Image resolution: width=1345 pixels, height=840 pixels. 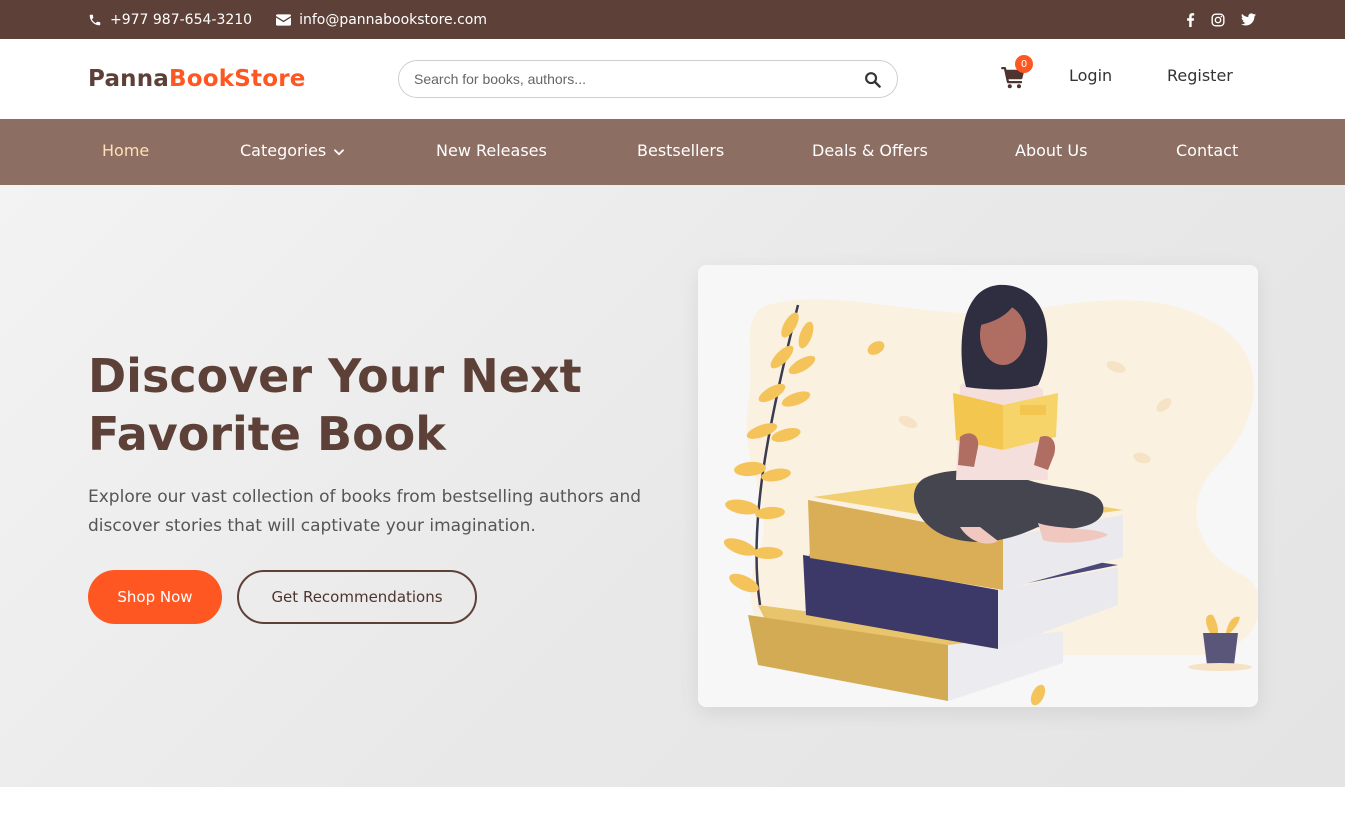 I want to click on site-logo: PannaBookStore, so click(x=197, y=79).